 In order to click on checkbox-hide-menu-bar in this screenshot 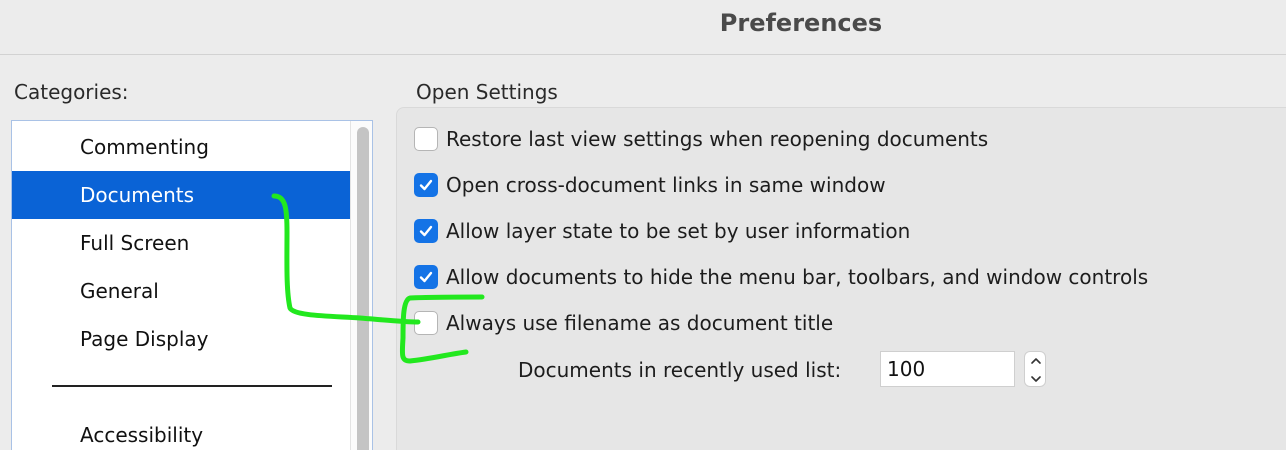, I will do `click(426, 277)`.